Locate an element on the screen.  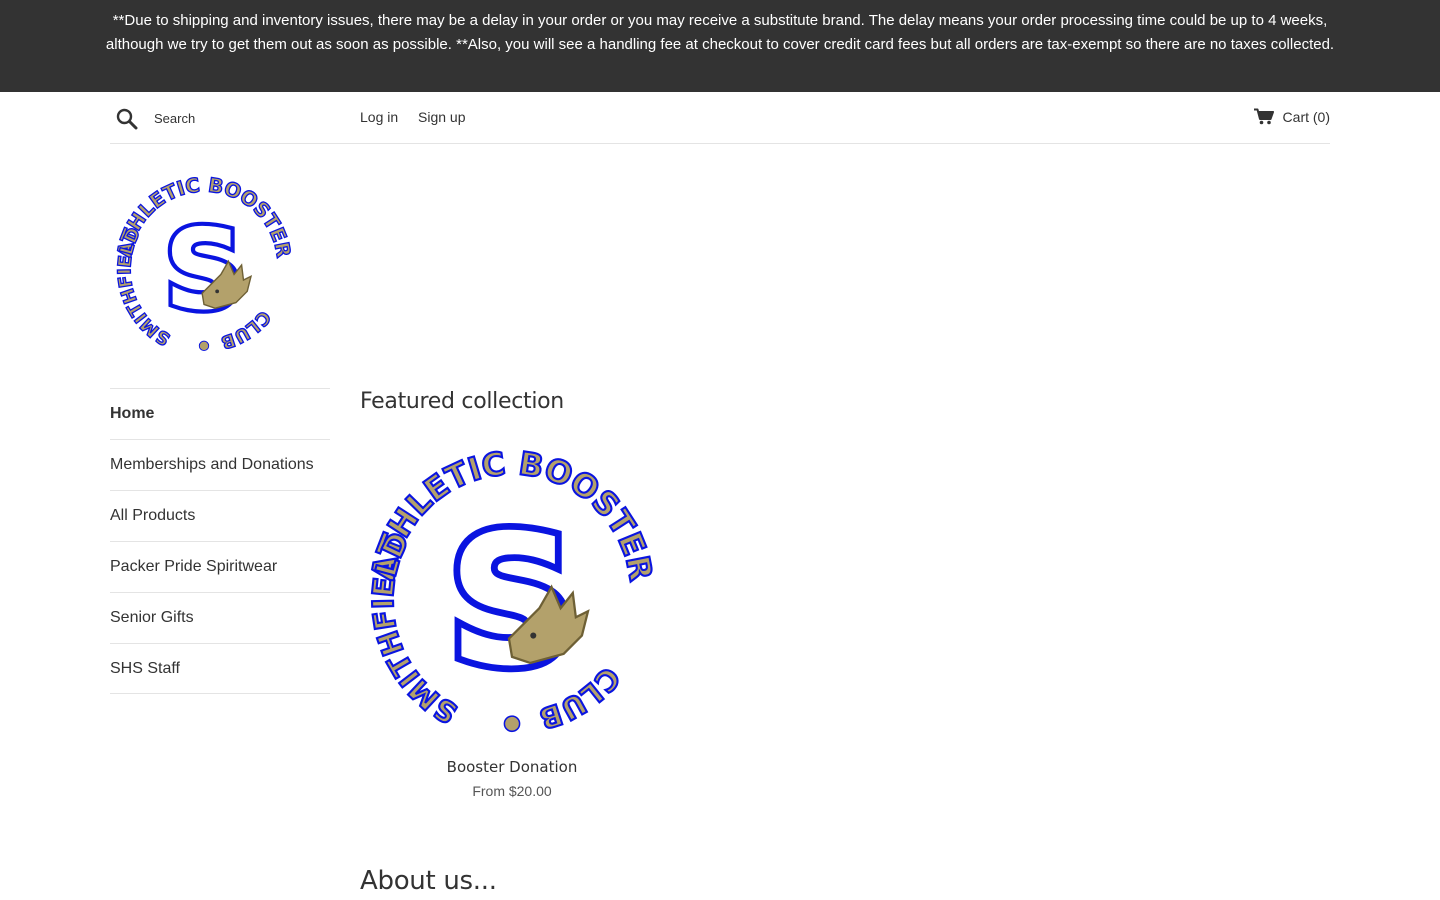
site-logo: ATHLETIC BOOSTER SMITHFIELD CLUB S is located at coordinates (203, 263).